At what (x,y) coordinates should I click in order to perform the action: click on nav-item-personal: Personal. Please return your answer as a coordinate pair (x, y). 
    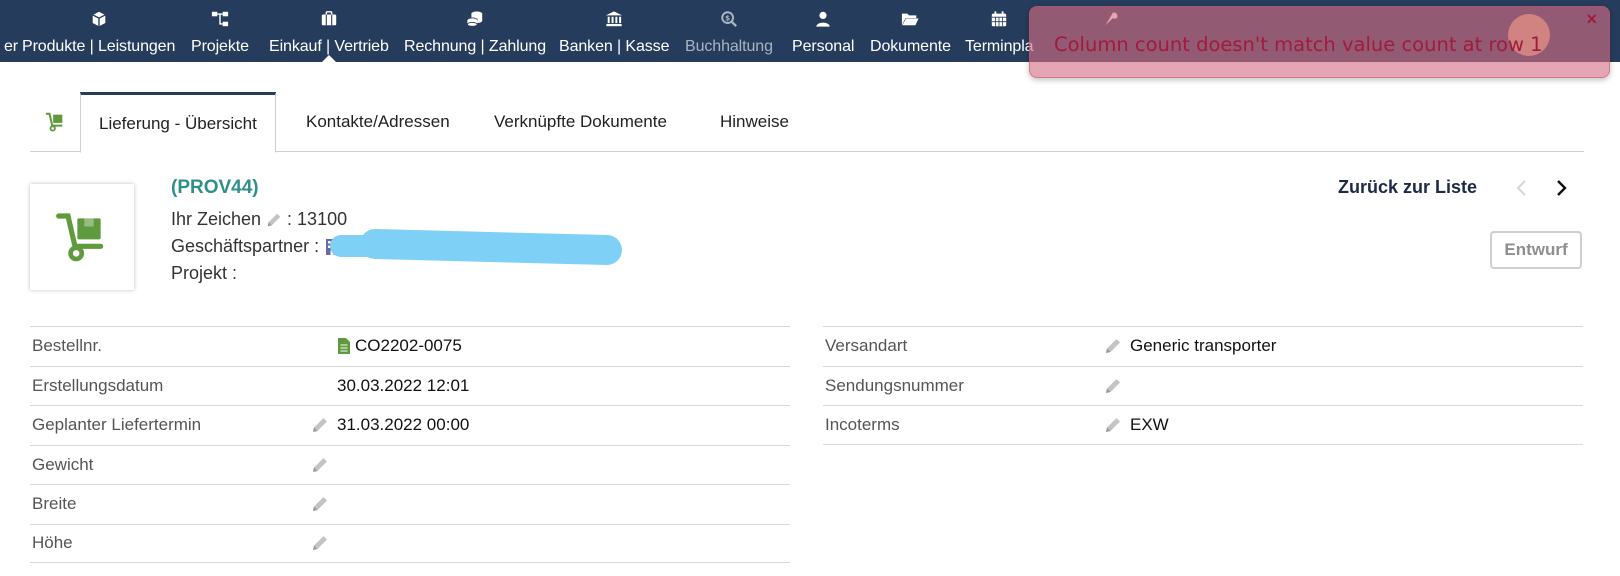
    Looking at the image, I should click on (823, 31).